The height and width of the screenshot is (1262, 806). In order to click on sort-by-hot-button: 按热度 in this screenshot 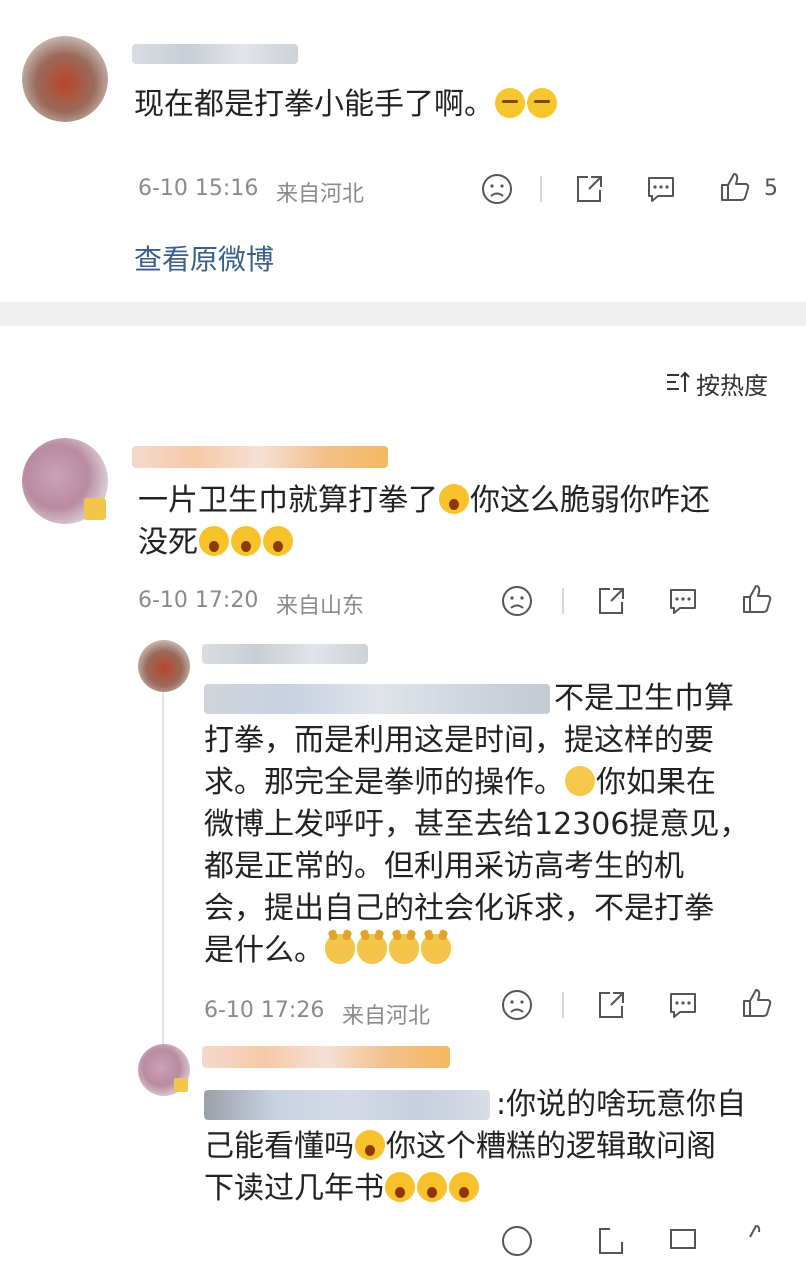, I will do `click(732, 383)`.